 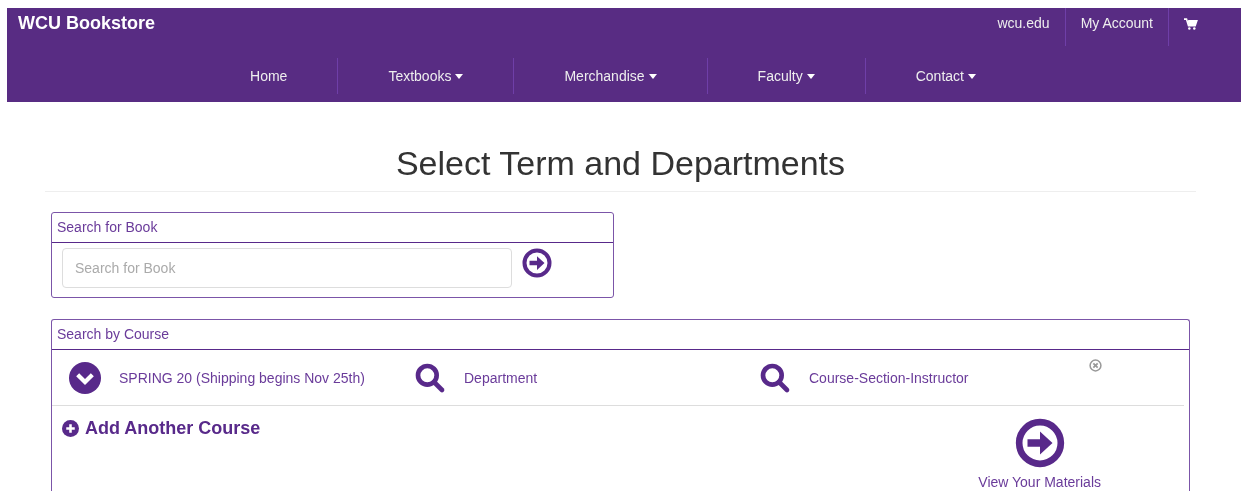 I want to click on panel-heading: Search for Book, so click(x=332, y=228).